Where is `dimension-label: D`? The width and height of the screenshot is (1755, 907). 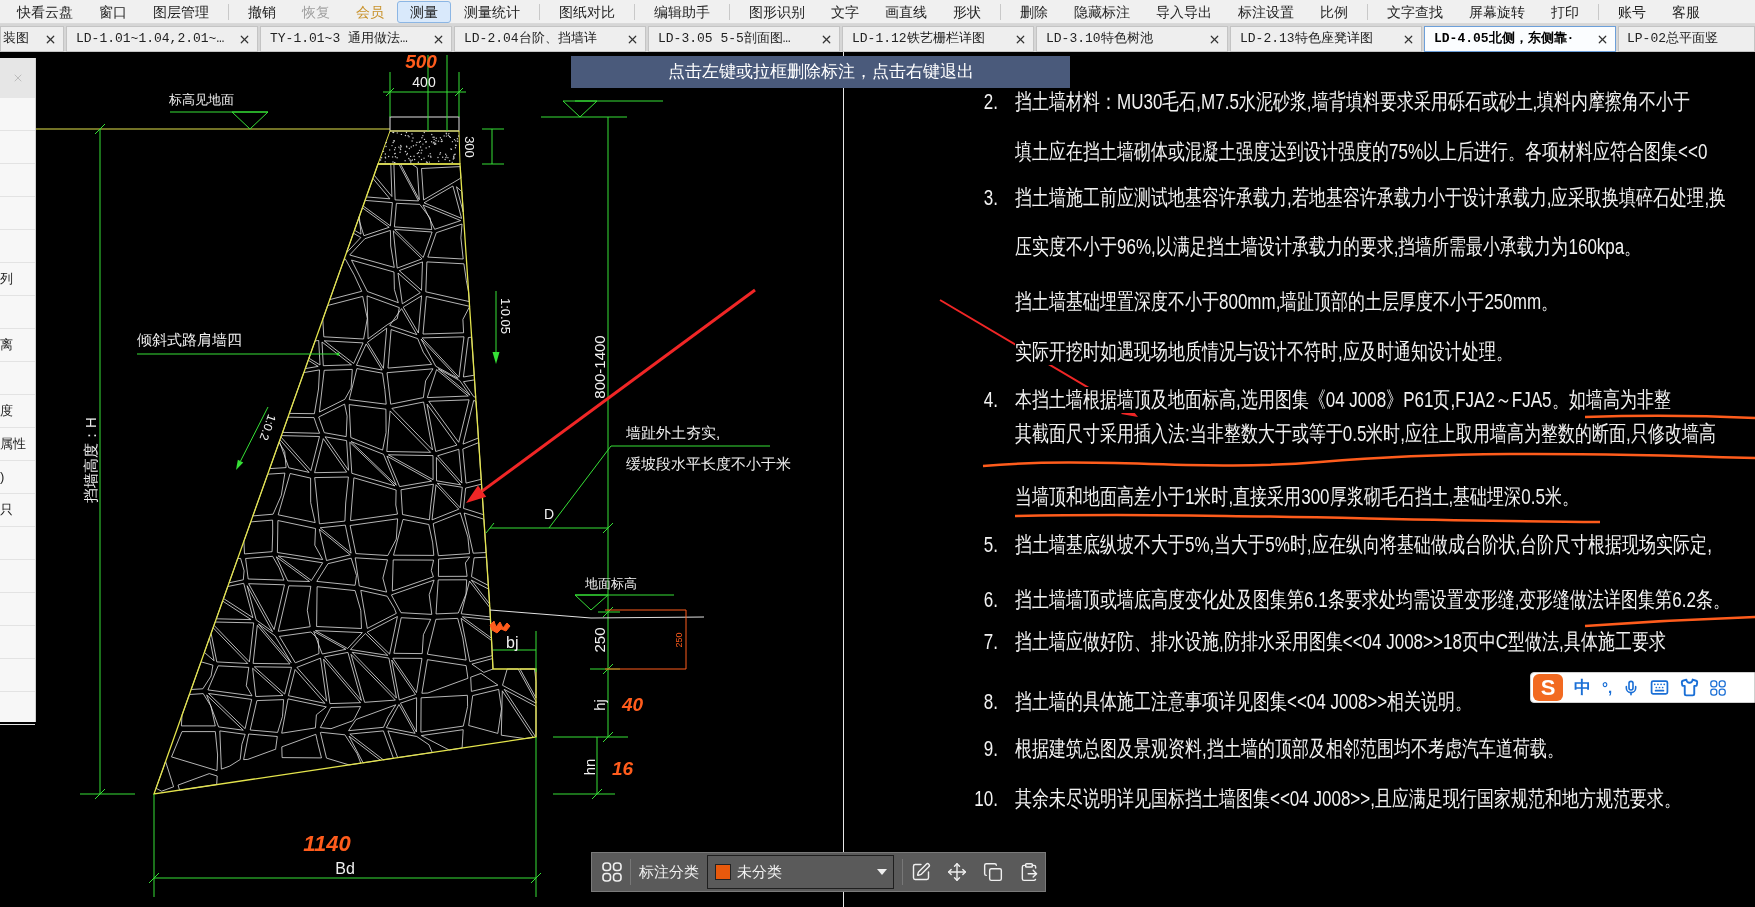 dimension-label: D is located at coordinates (549, 514).